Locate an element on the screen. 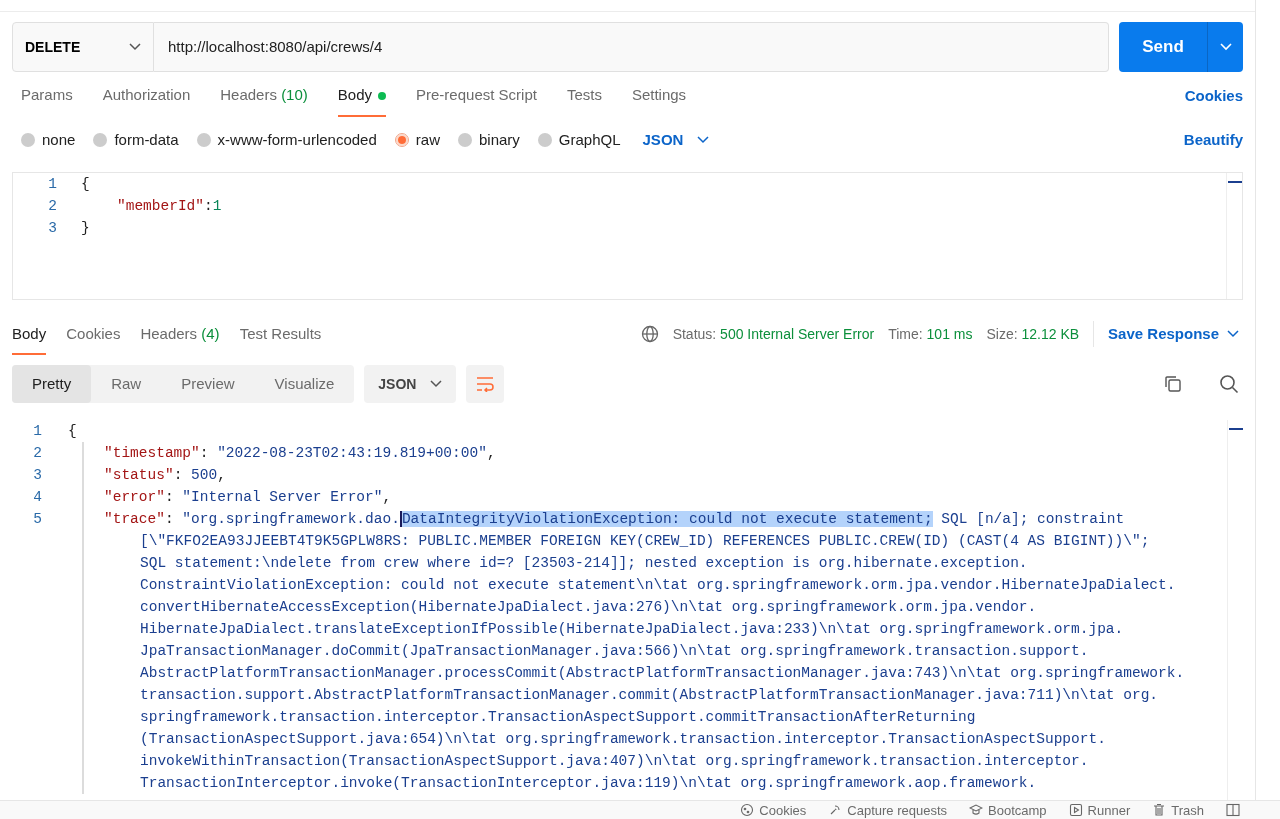 The height and width of the screenshot is (819, 1280). code-text: "timestamp": "2022-08-23T02:43:19.819+00:00", is located at coordinates (300, 453).